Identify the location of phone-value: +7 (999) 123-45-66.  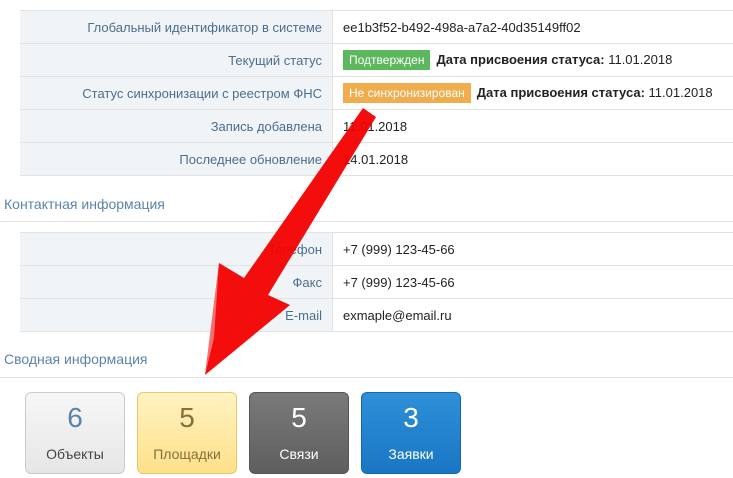
(532, 249).